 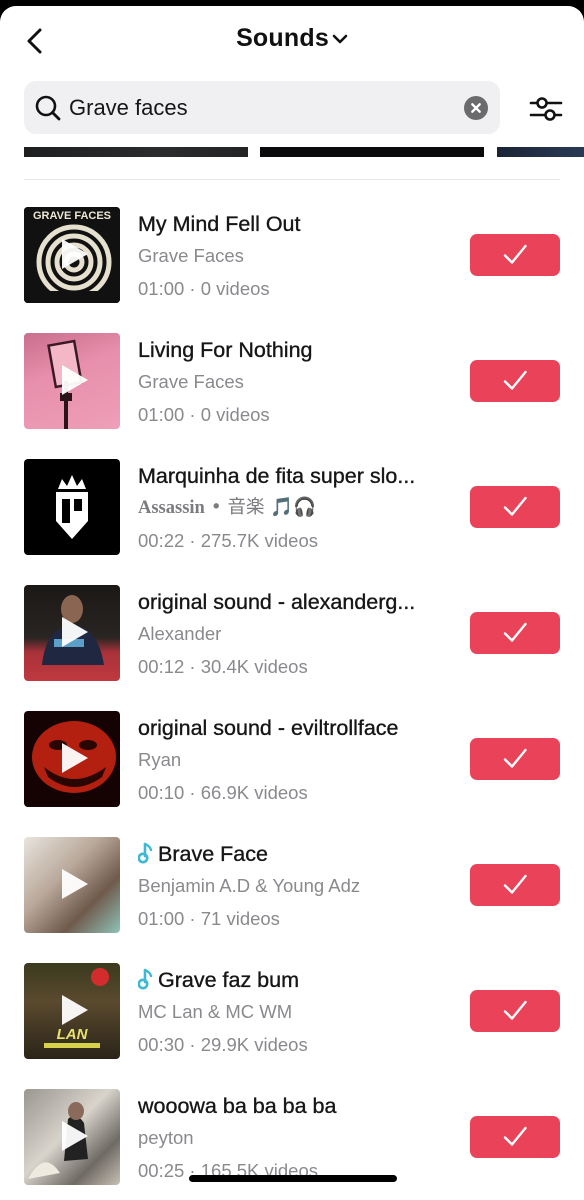 I want to click on sound-cover: LAN, so click(x=72, y=1011).